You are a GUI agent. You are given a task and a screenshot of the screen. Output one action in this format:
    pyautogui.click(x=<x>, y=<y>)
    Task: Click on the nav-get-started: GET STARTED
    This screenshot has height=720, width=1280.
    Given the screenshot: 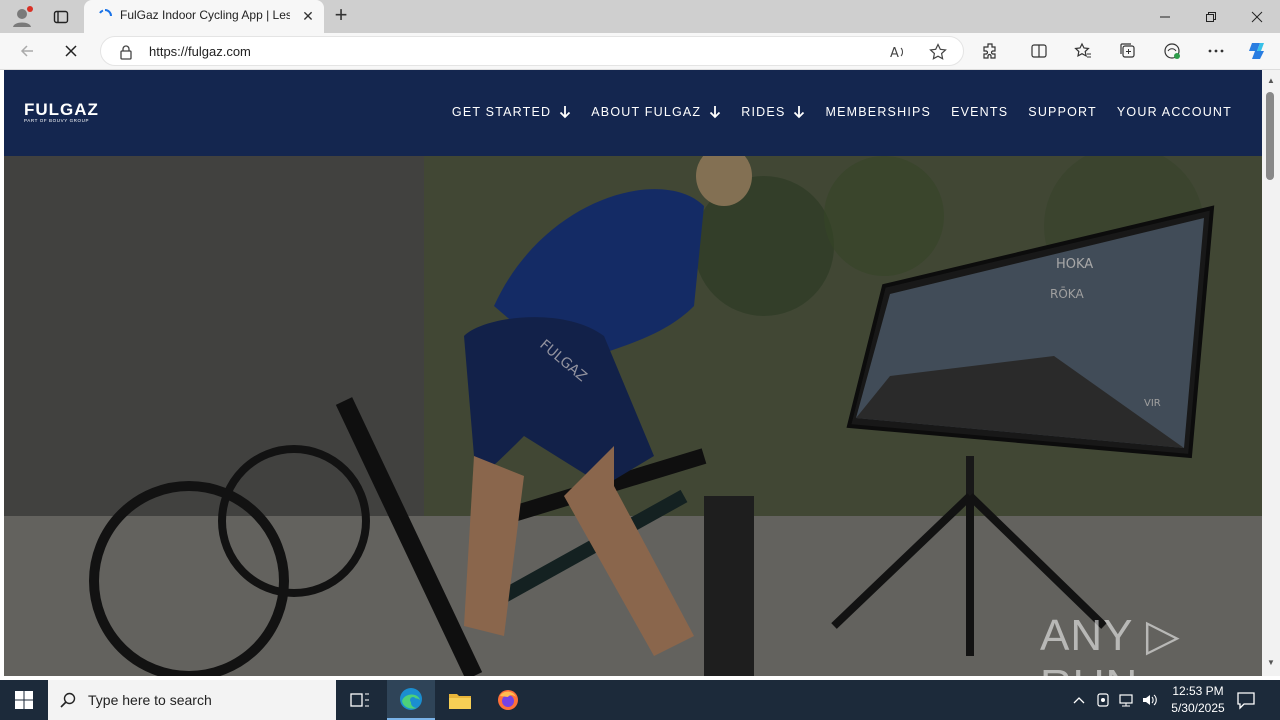 What is the action you would take?
    pyautogui.click(x=511, y=112)
    